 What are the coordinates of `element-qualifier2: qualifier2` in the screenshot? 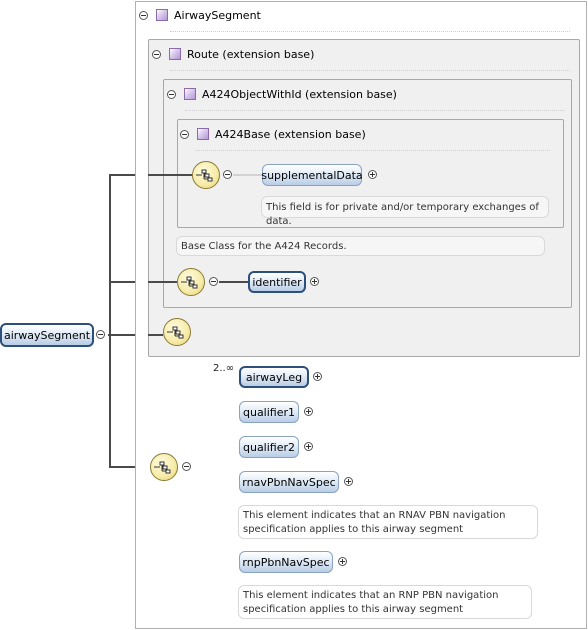 It's located at (269, 447).